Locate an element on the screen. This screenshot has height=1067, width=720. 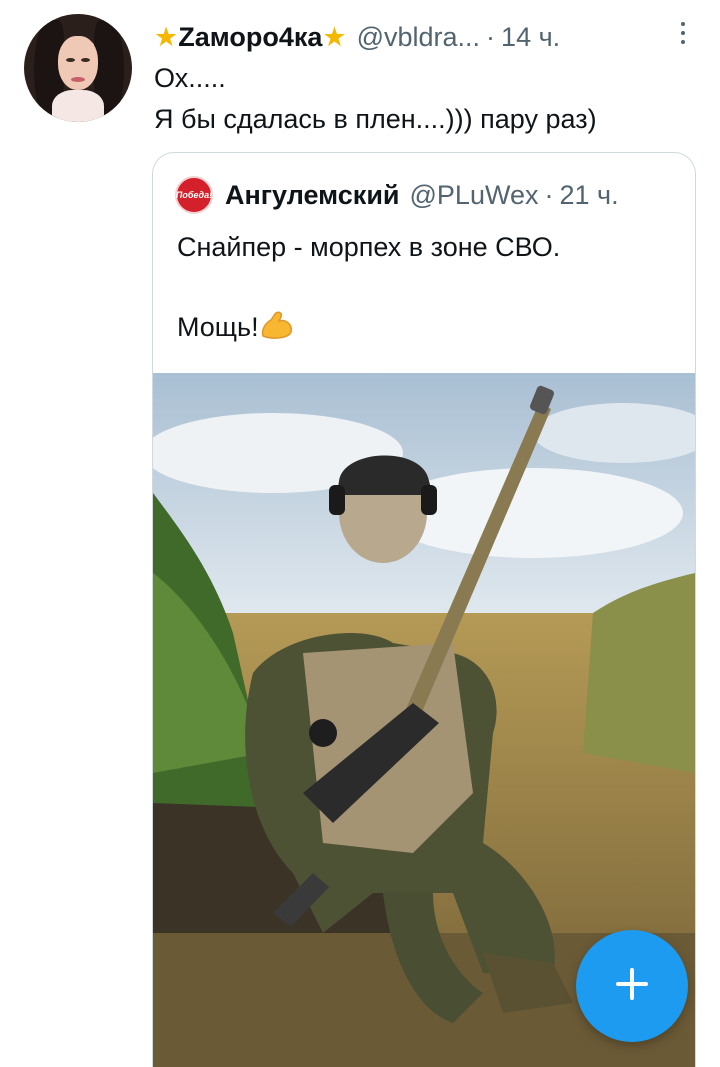
quoted-tweet-time: 21 ч. is located at coordinates (588, 195).